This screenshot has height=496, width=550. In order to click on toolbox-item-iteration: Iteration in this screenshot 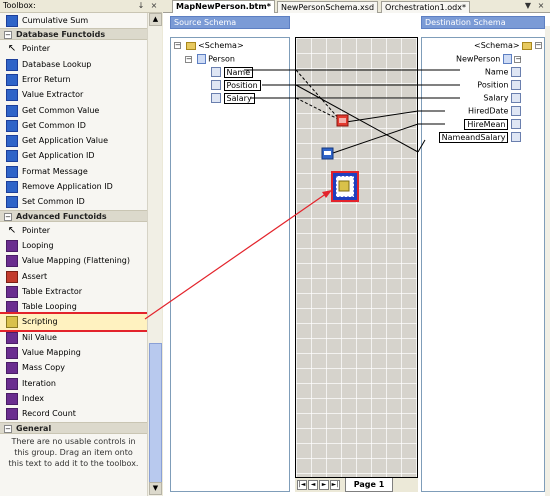, I will do `click(73, 384)`.